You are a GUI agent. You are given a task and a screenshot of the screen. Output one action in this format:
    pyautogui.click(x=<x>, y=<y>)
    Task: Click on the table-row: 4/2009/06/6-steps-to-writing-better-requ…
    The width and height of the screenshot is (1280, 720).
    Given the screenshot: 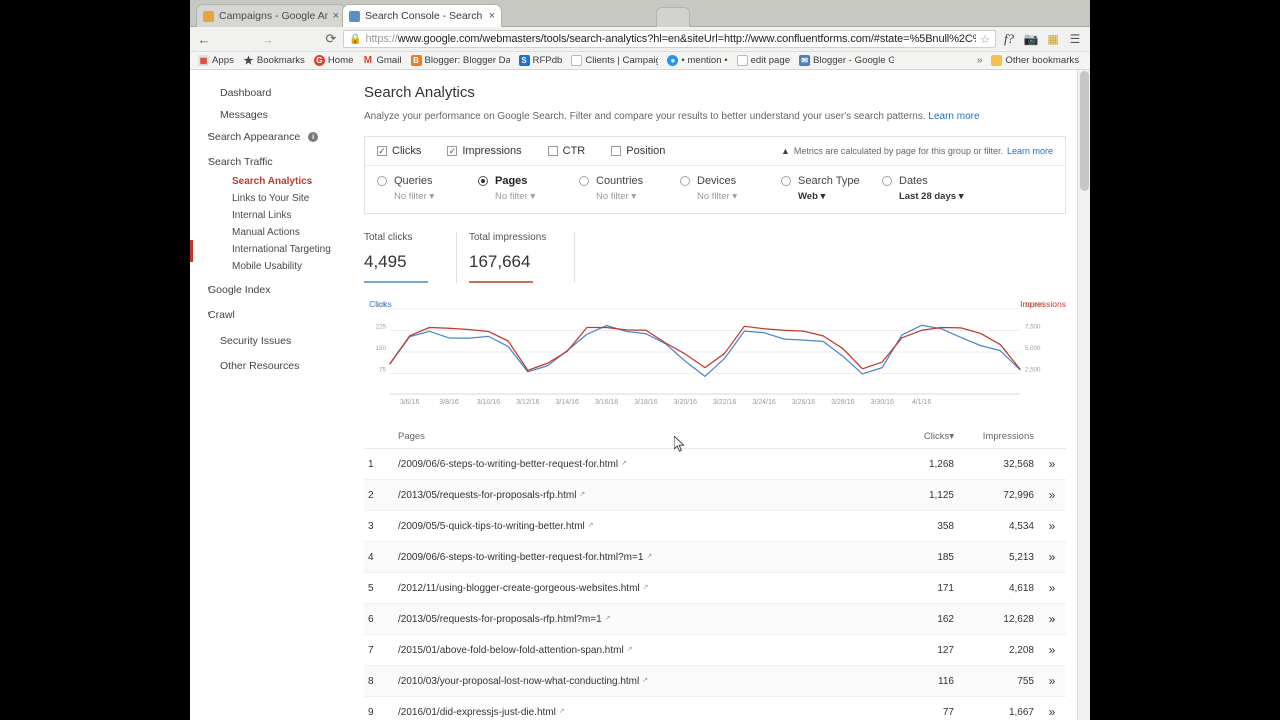 What is the action you would take?
    pyautogui.click(x=715, y=557)
    